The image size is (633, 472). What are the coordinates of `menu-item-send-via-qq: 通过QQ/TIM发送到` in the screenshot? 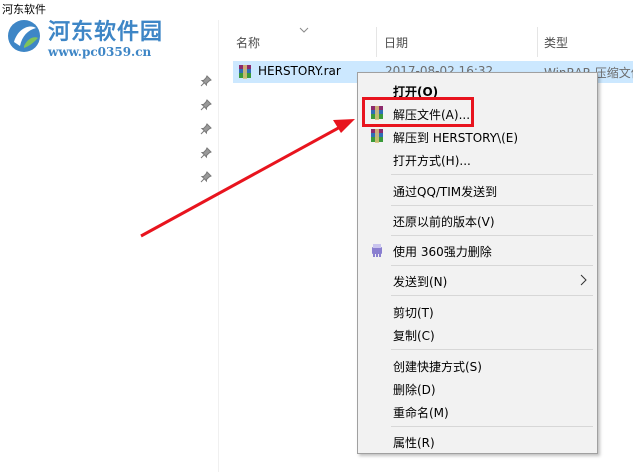 It's located at (477, 190).